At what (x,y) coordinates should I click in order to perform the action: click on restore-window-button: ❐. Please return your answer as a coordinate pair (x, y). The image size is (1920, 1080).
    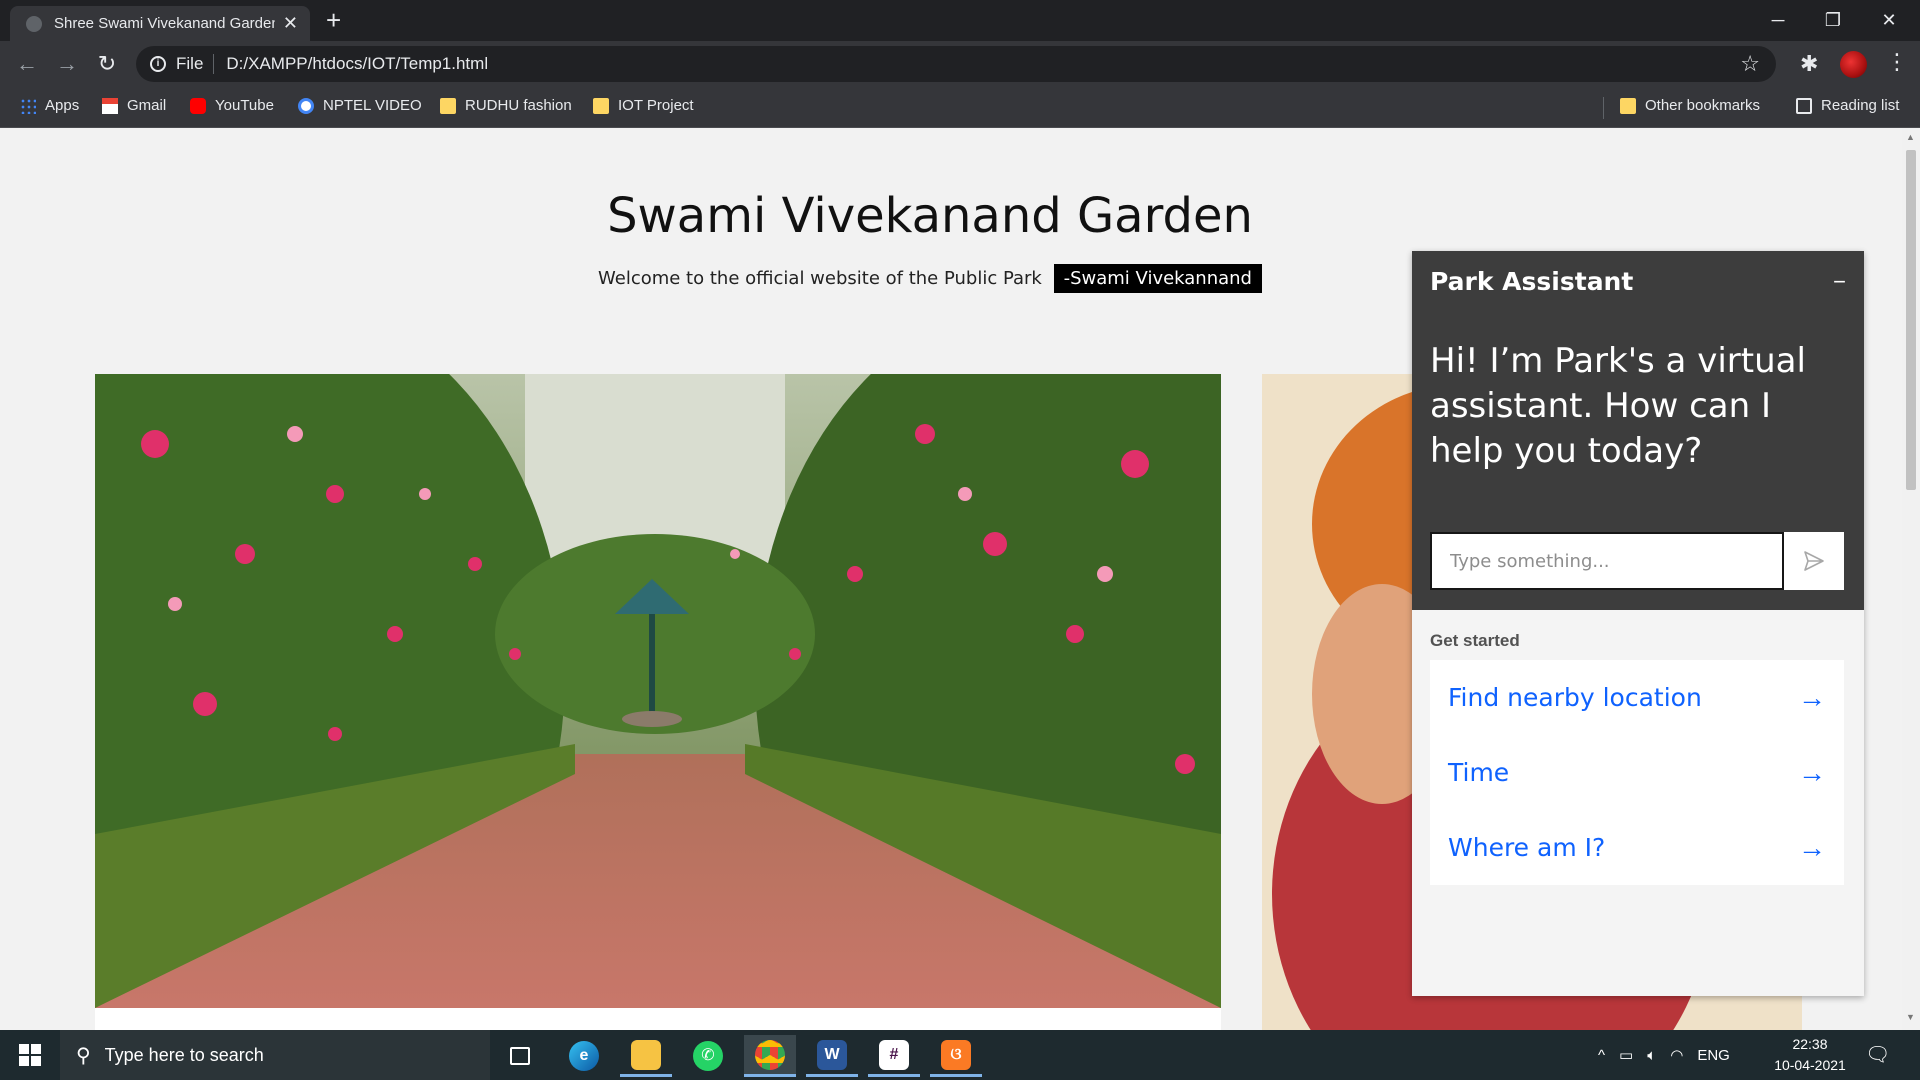
    Looking at the image, I should click on (1833, 20).